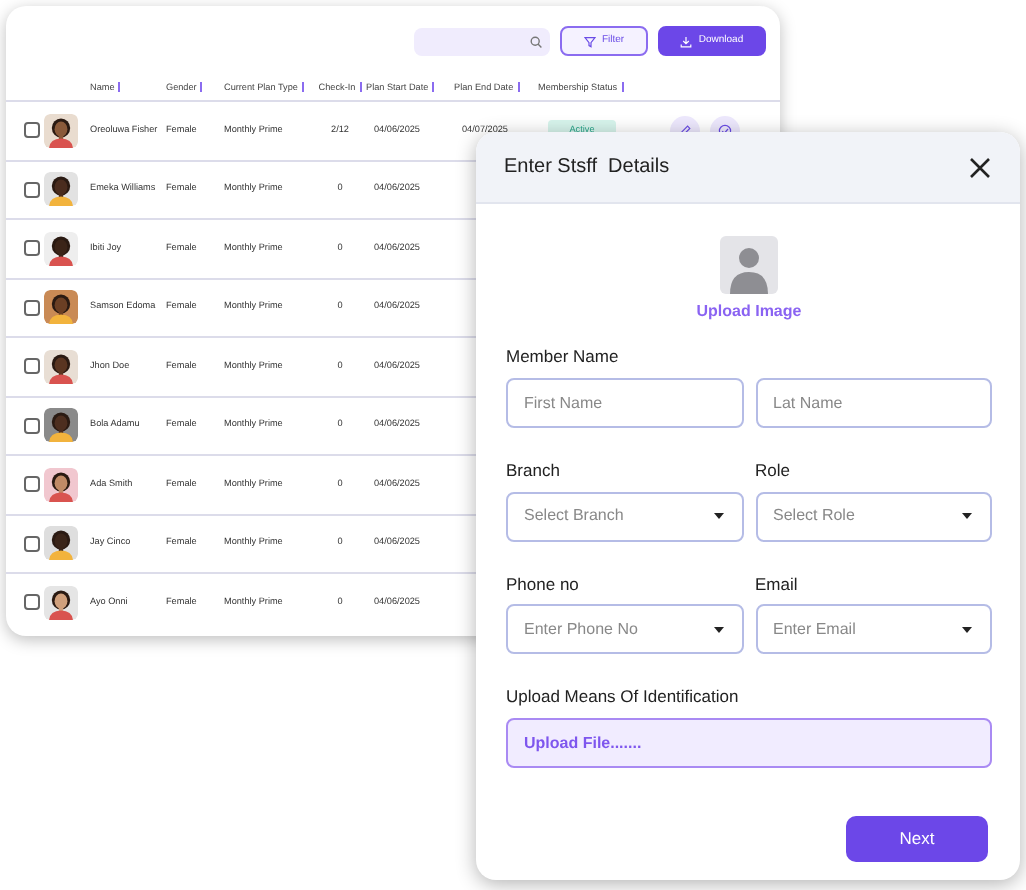  I want to click on field-label: Member Name, so click(563, 357).